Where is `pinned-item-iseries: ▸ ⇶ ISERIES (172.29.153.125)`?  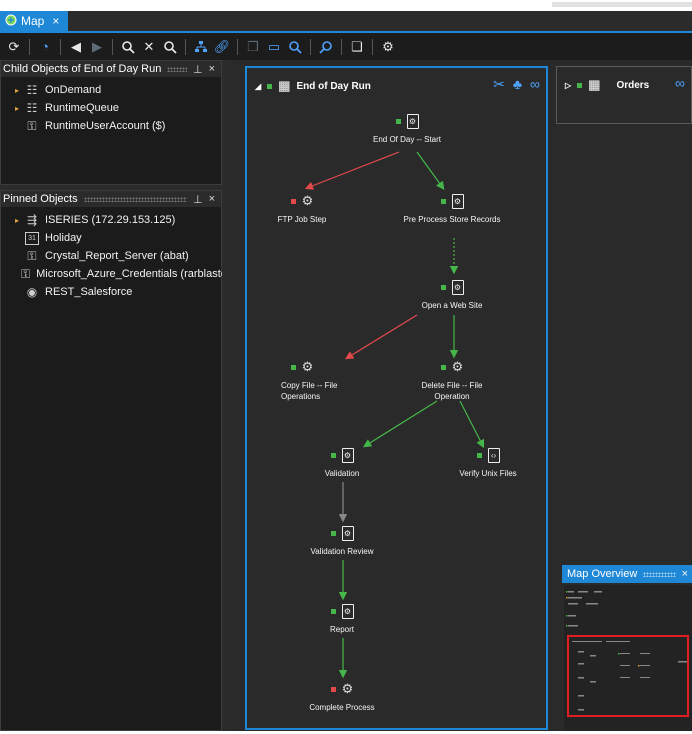
pinned-item-iseries: ▸ ⇶ ISERIES (172.29.153.125) is located at coordinates (111, 220).